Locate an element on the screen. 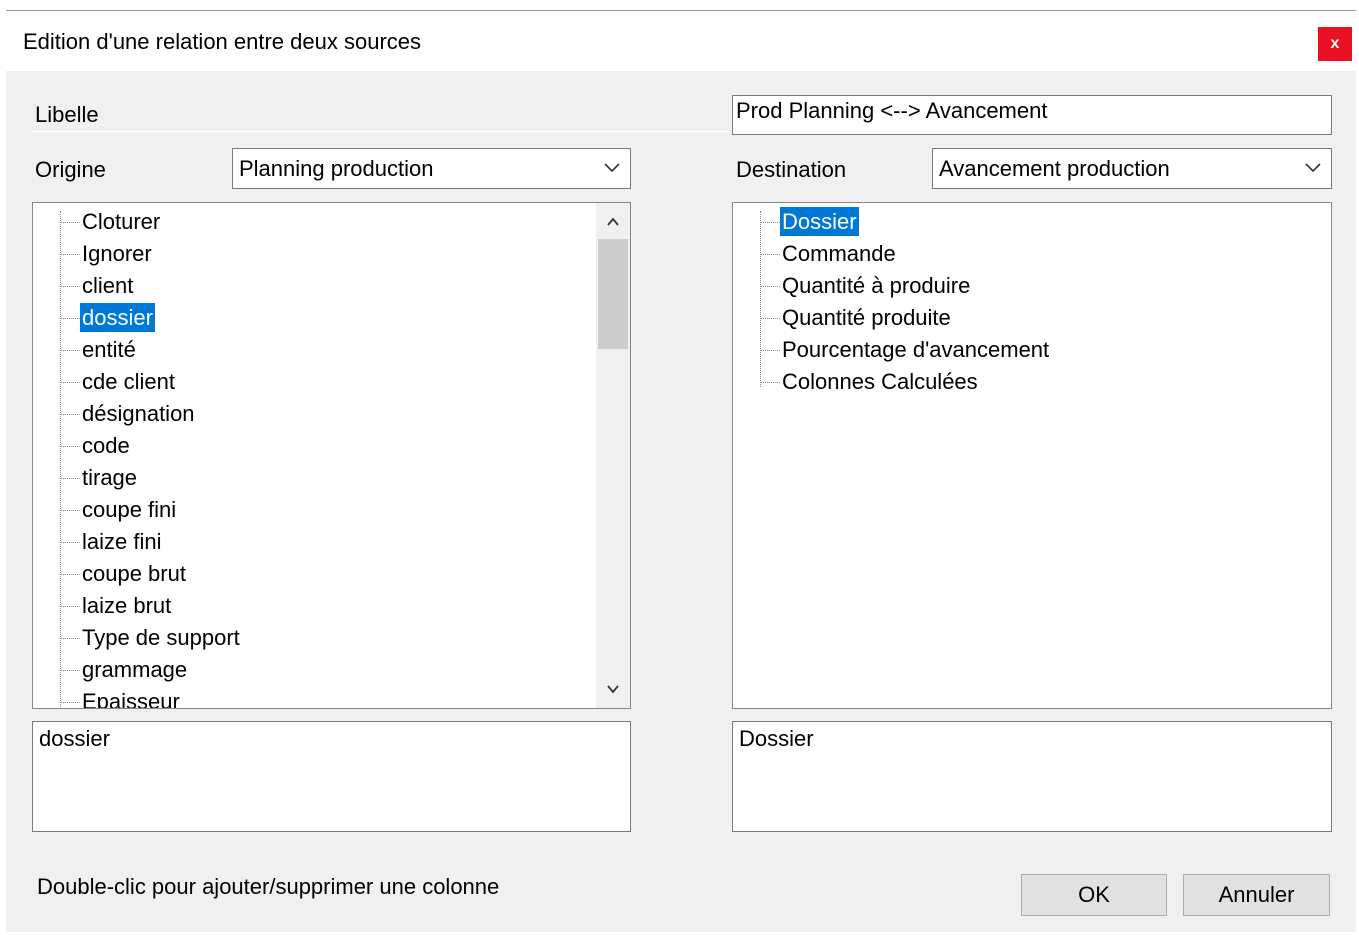 Image resolution: width=1359 pixels, height=935 pixels. tree-item-label: dossier is located at coordinates (117, 317).